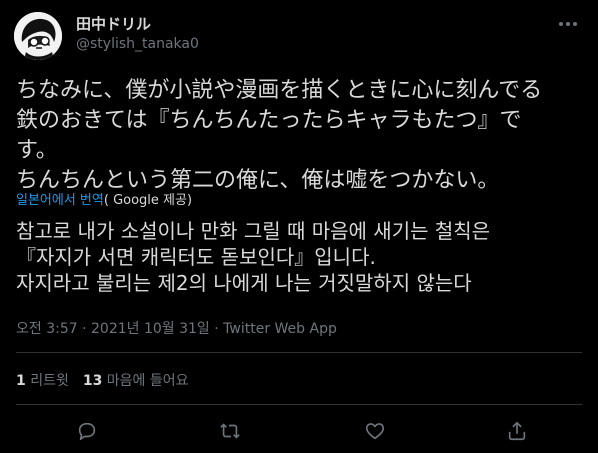 This screenshot has height=453, width=598. I want to click on likes-label: 마음에 들어요, so click(147, 381).